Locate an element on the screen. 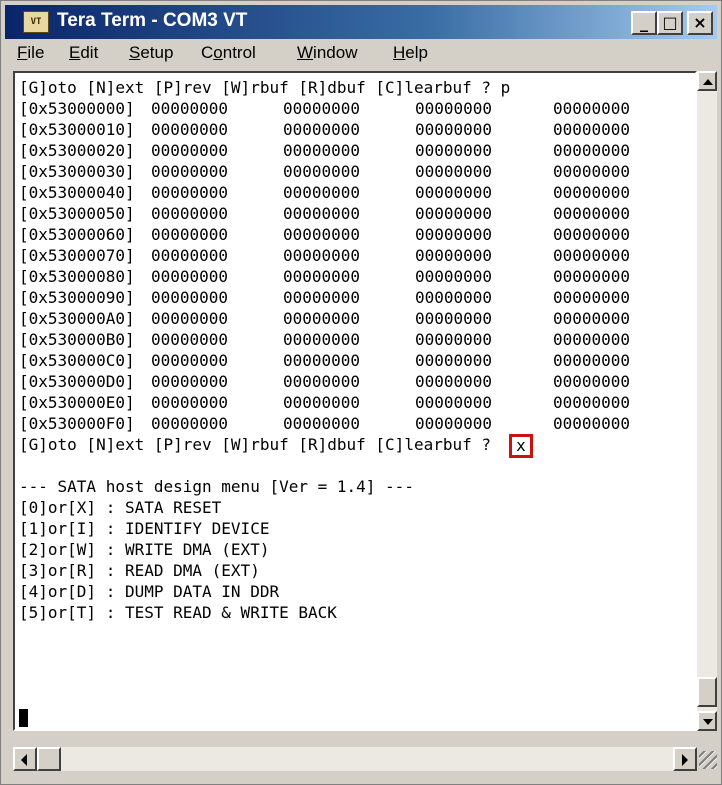 The image size is (722, 785). menu-control: Control is located at coordinates (228, 53).